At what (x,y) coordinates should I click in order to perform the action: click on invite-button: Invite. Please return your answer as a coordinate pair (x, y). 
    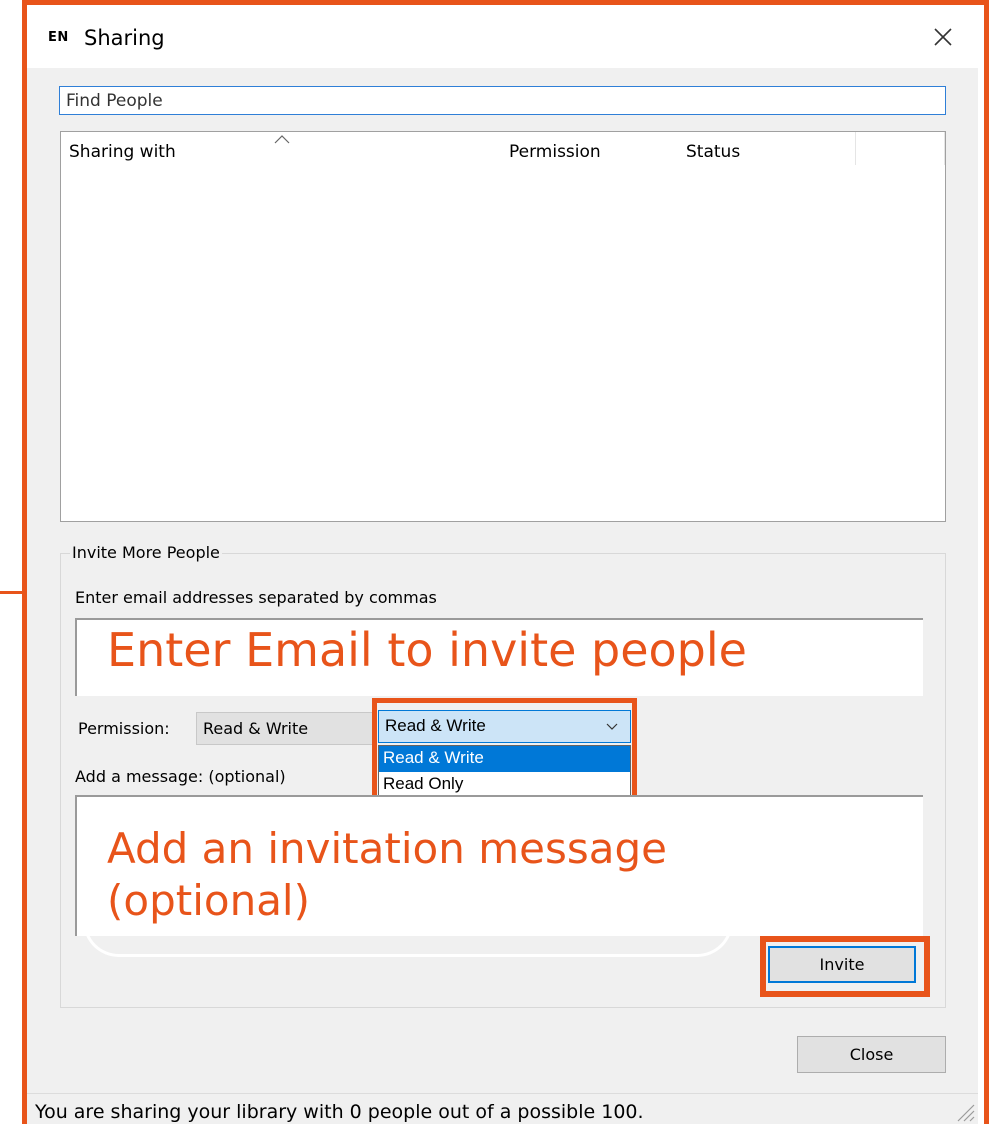
    Looking at the image, I should click on (842, 964).